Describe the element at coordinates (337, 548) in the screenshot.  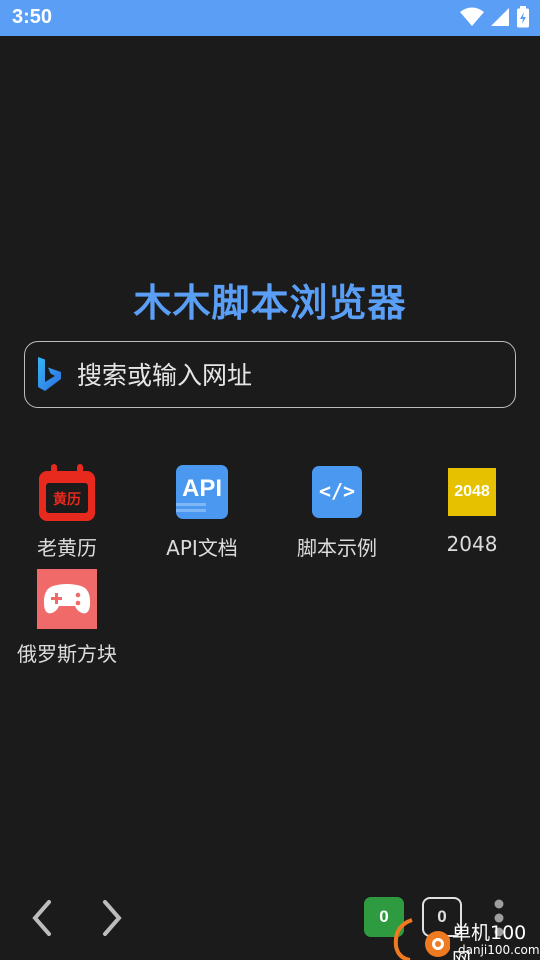
I see `shortcut-label: 脚本示例` at that location.